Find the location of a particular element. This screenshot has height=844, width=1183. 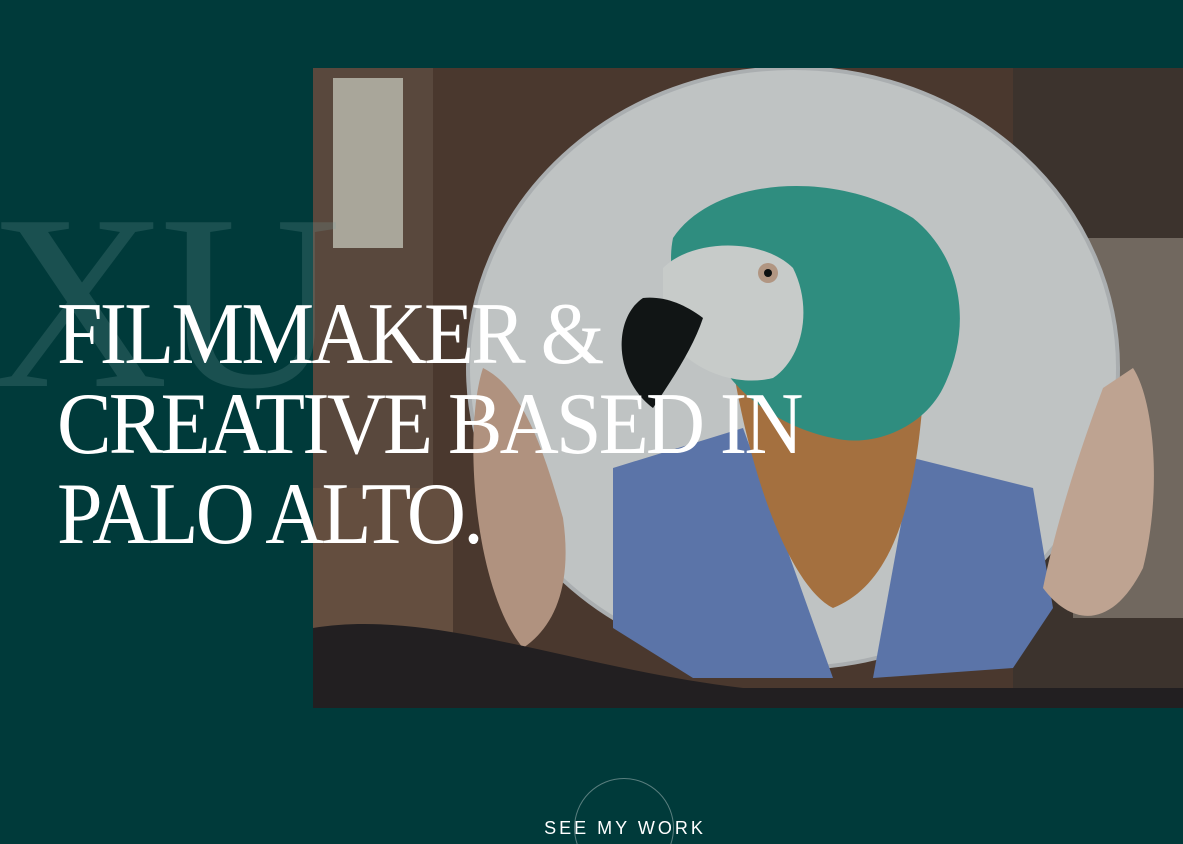

see-my-work-label: SEE MY WORK is located at coordinates (625, 828).